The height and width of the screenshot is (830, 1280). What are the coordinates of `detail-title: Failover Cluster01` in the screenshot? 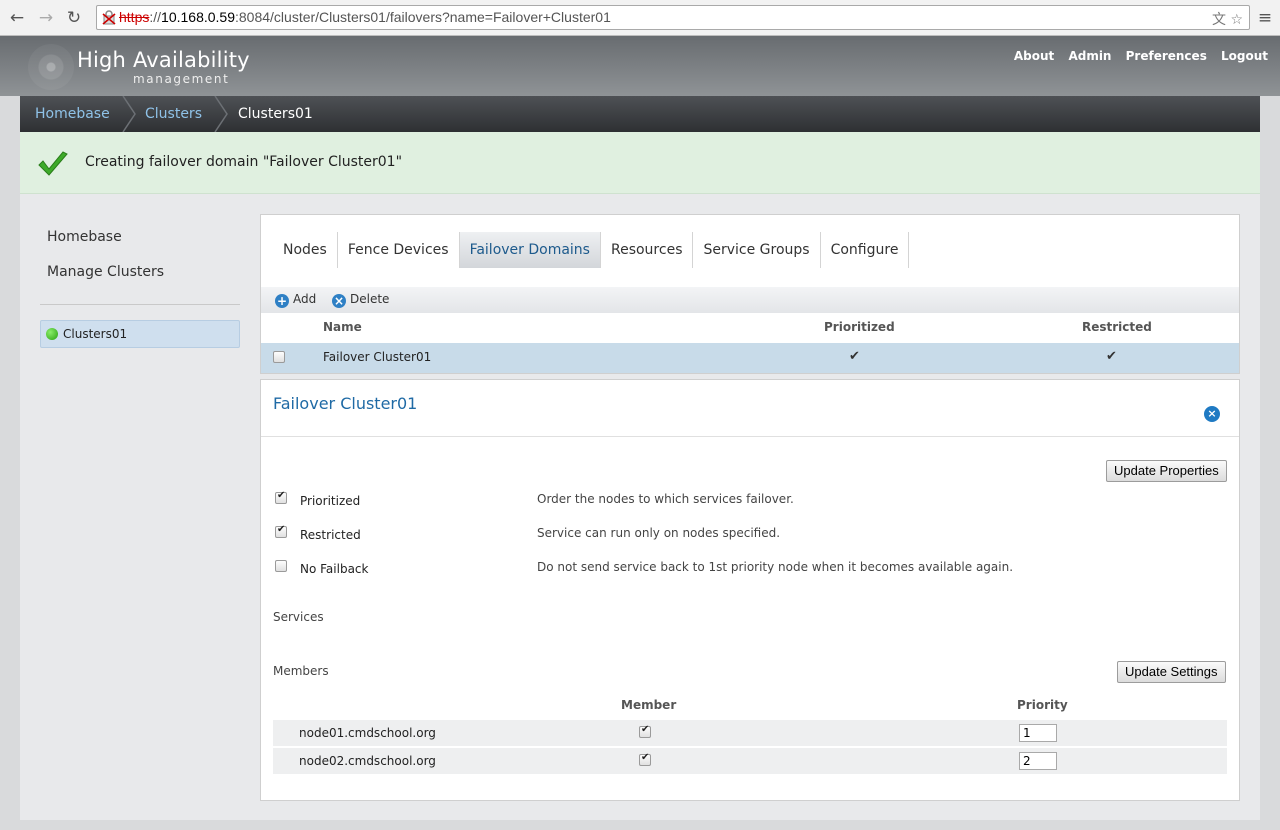 It's located at (345, 403).